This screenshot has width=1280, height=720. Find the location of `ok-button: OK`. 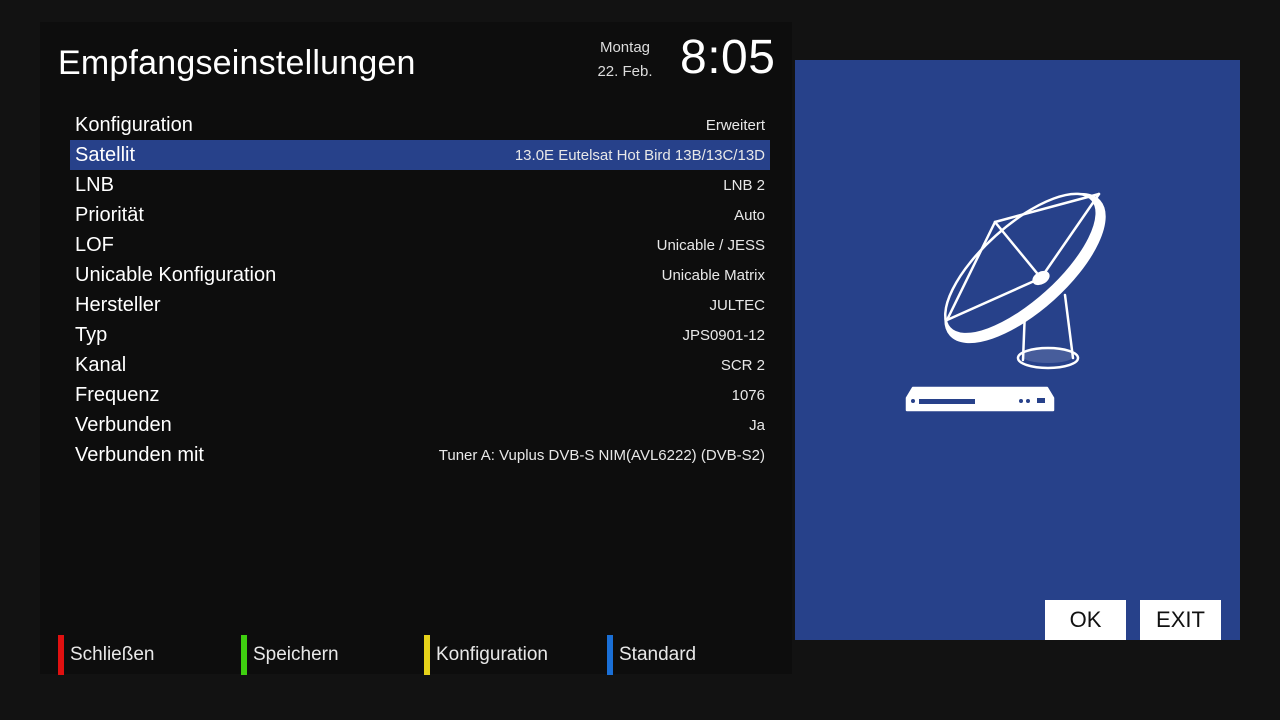

ok-button: OK is located at coordinates (1085, 620).